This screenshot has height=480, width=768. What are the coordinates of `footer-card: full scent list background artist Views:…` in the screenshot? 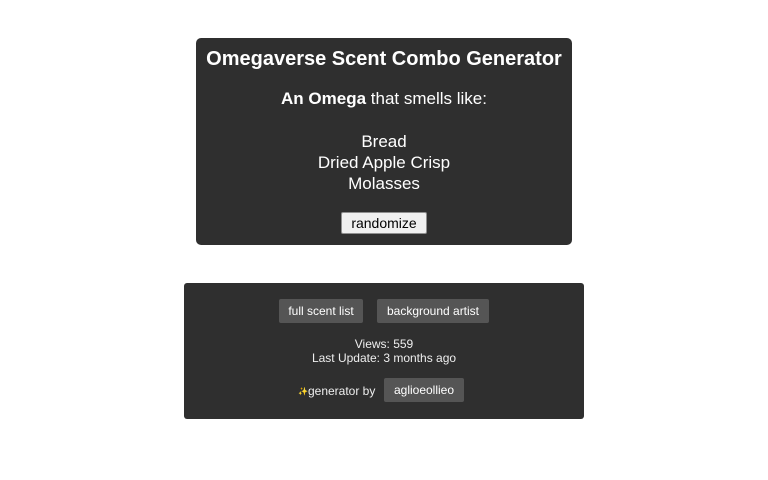 It's located at (384, 351).